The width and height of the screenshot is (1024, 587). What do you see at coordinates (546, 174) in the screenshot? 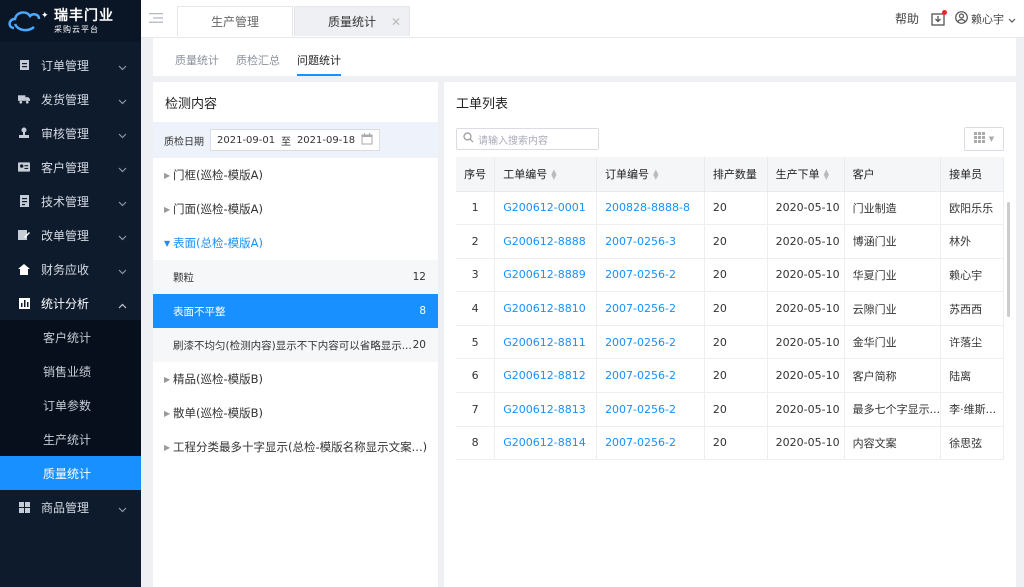
I see `column-header-sortable: 工单编号 ▲ ▼` at bounding box center [546, 174].